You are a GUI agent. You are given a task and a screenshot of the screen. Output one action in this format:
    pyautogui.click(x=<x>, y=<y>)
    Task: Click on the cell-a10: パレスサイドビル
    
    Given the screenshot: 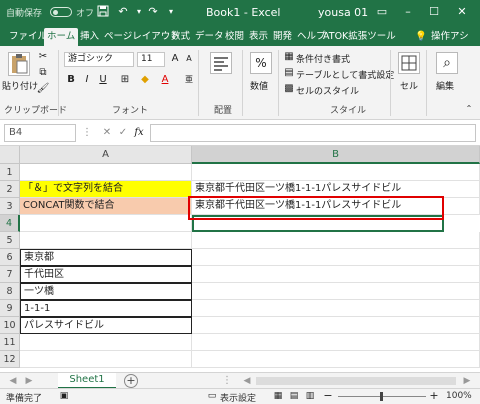 What is the action you would take?
    pyautogui.click(x=106, y=325)
    